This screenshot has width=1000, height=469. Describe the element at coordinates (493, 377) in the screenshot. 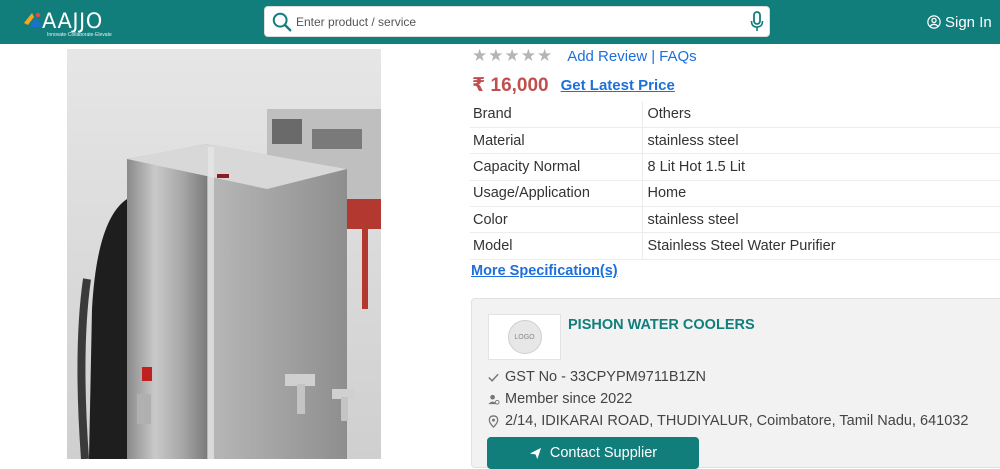

I see `checkmark-icon` at that location.